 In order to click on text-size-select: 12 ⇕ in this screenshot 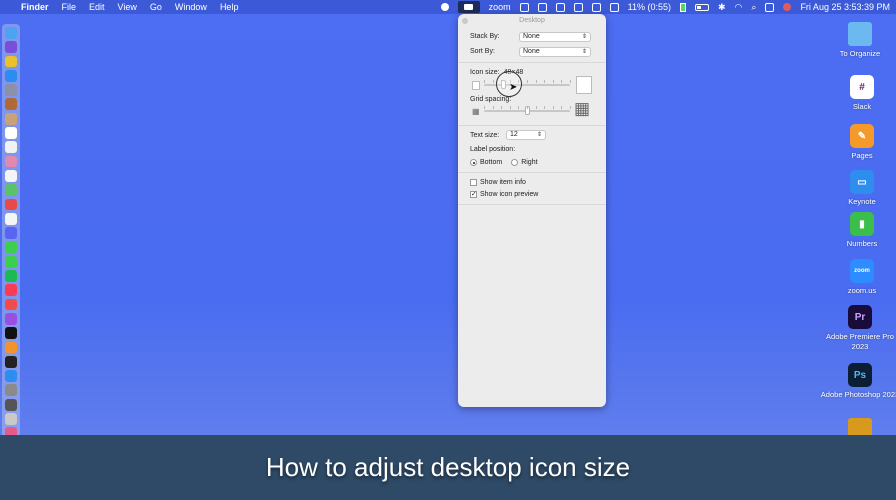, I will do `click(526, 135)`.